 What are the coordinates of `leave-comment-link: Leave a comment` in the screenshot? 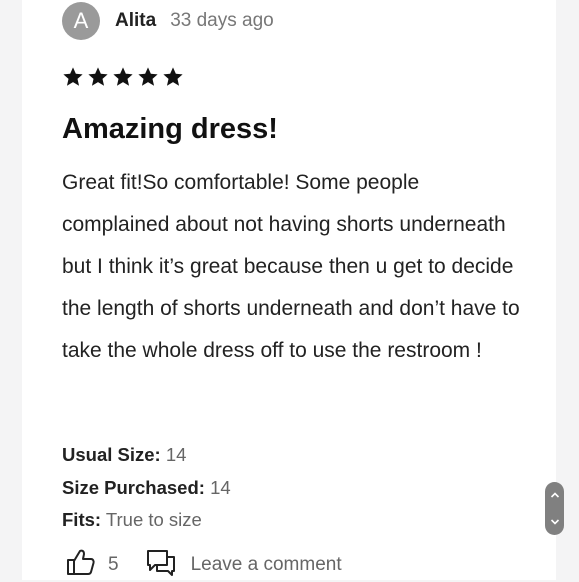 It's located at (266, 565).